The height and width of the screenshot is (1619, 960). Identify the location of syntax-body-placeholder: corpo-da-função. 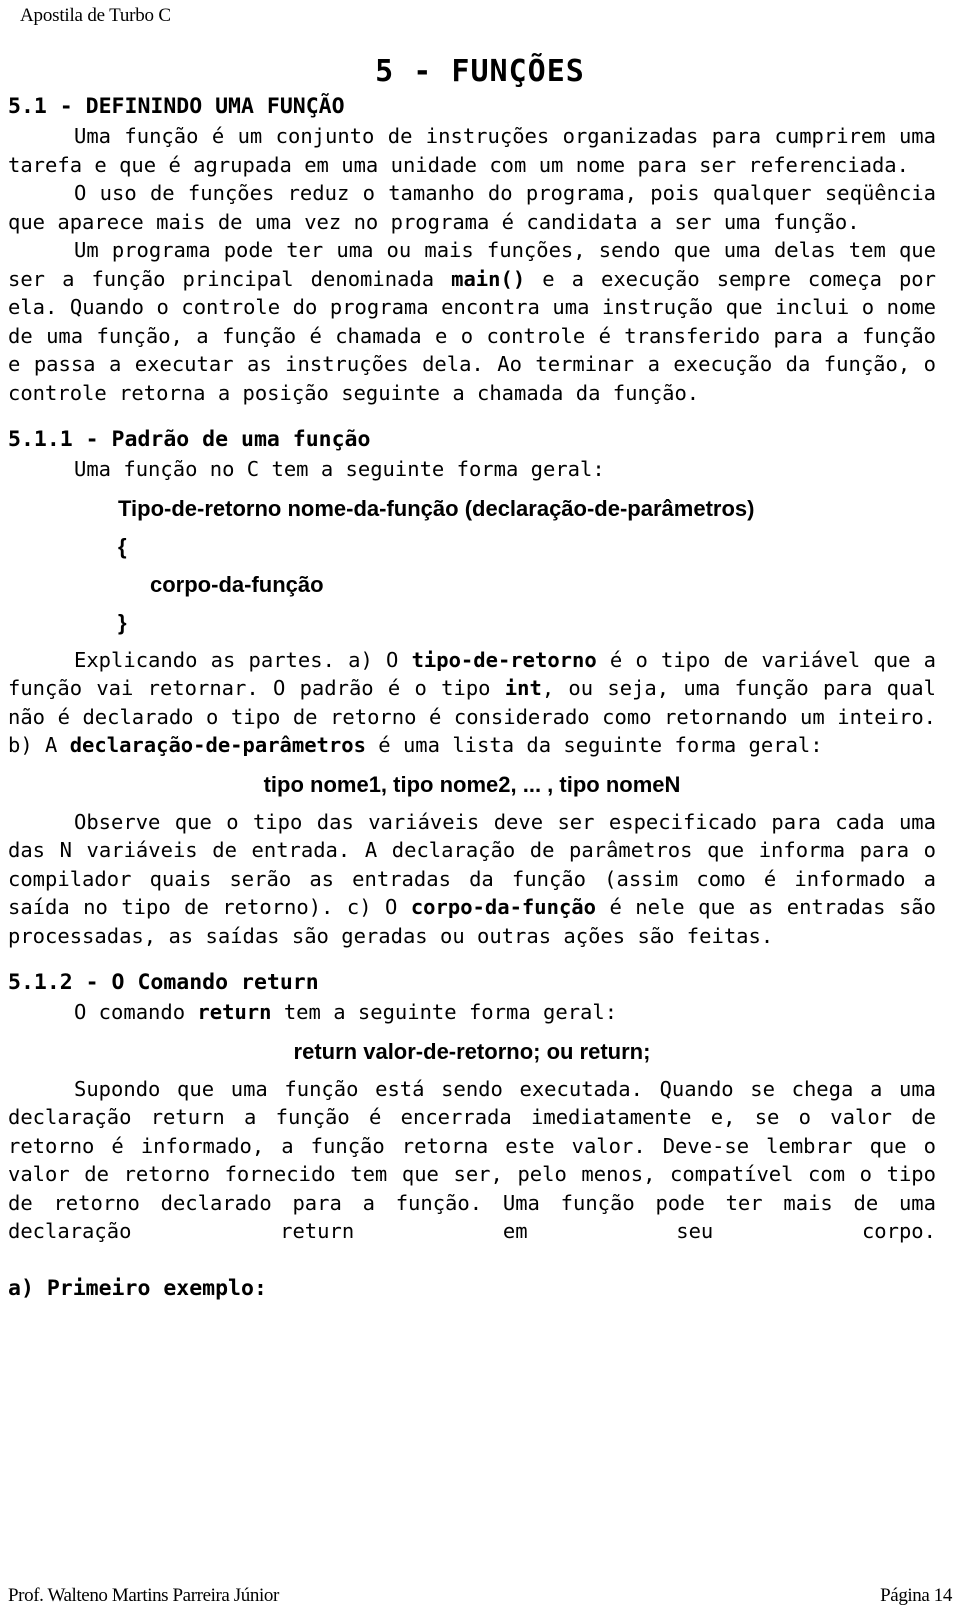
(237, 584).